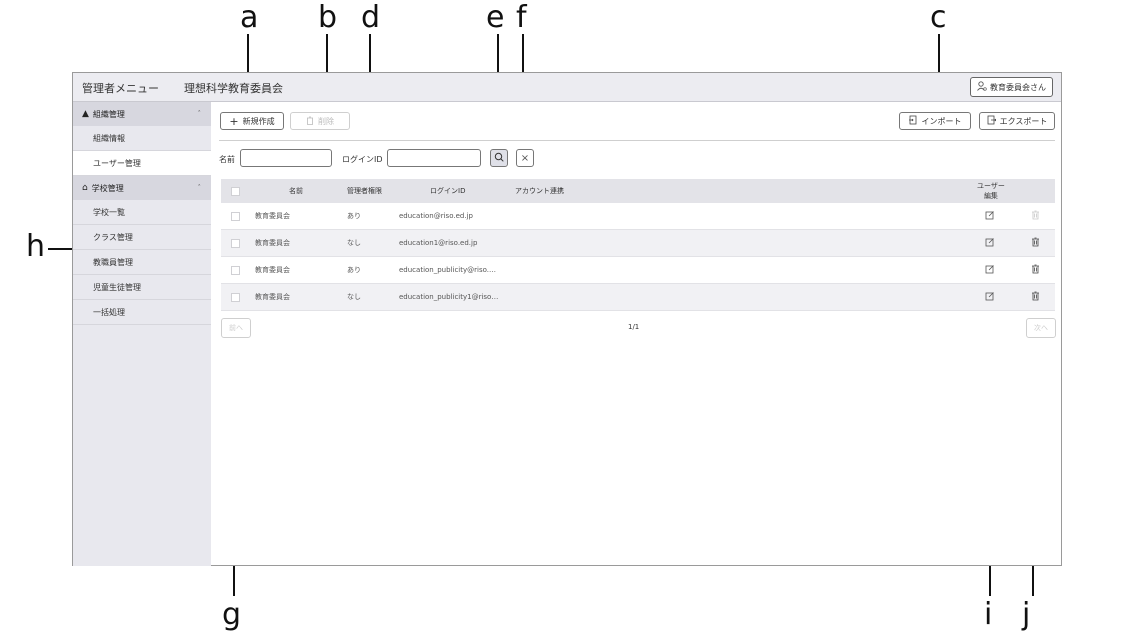 The height and width of the screenshot is (638, 1134). I want to click on callout-h: h, so click(36, 246).